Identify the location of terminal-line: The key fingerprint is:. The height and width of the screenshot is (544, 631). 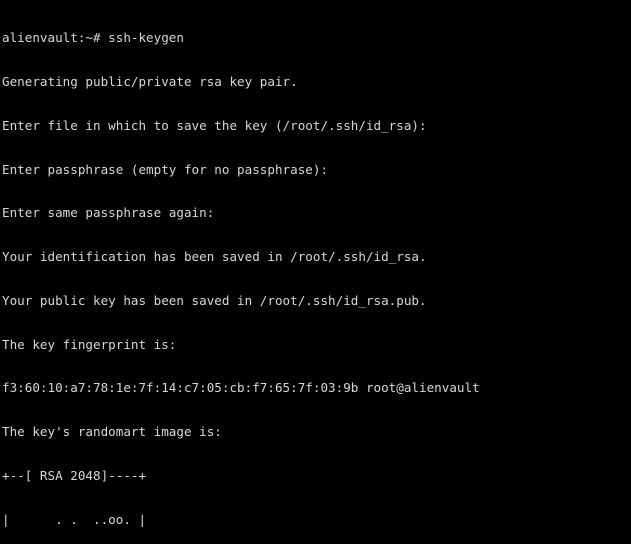
(89, 344).